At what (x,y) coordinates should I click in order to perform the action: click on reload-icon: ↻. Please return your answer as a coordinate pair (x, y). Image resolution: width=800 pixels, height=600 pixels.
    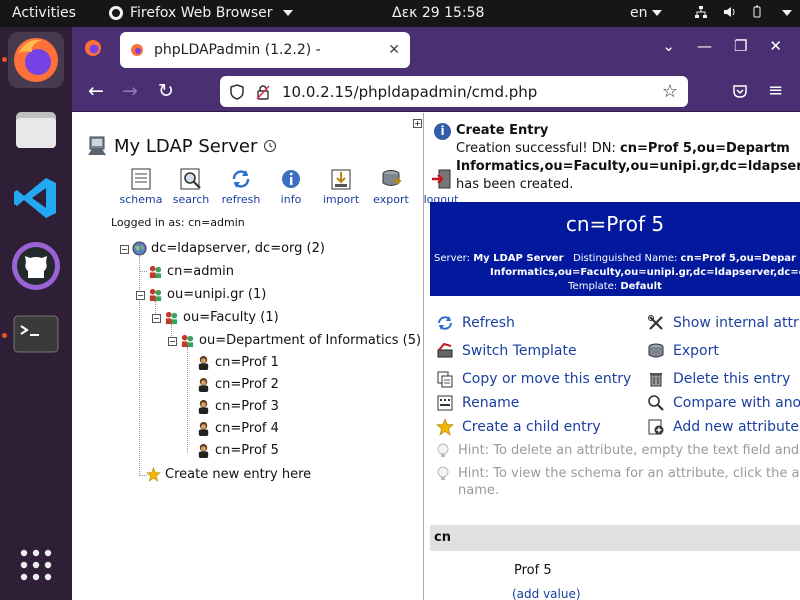
    Looking at the image, I should click on (166, 91).